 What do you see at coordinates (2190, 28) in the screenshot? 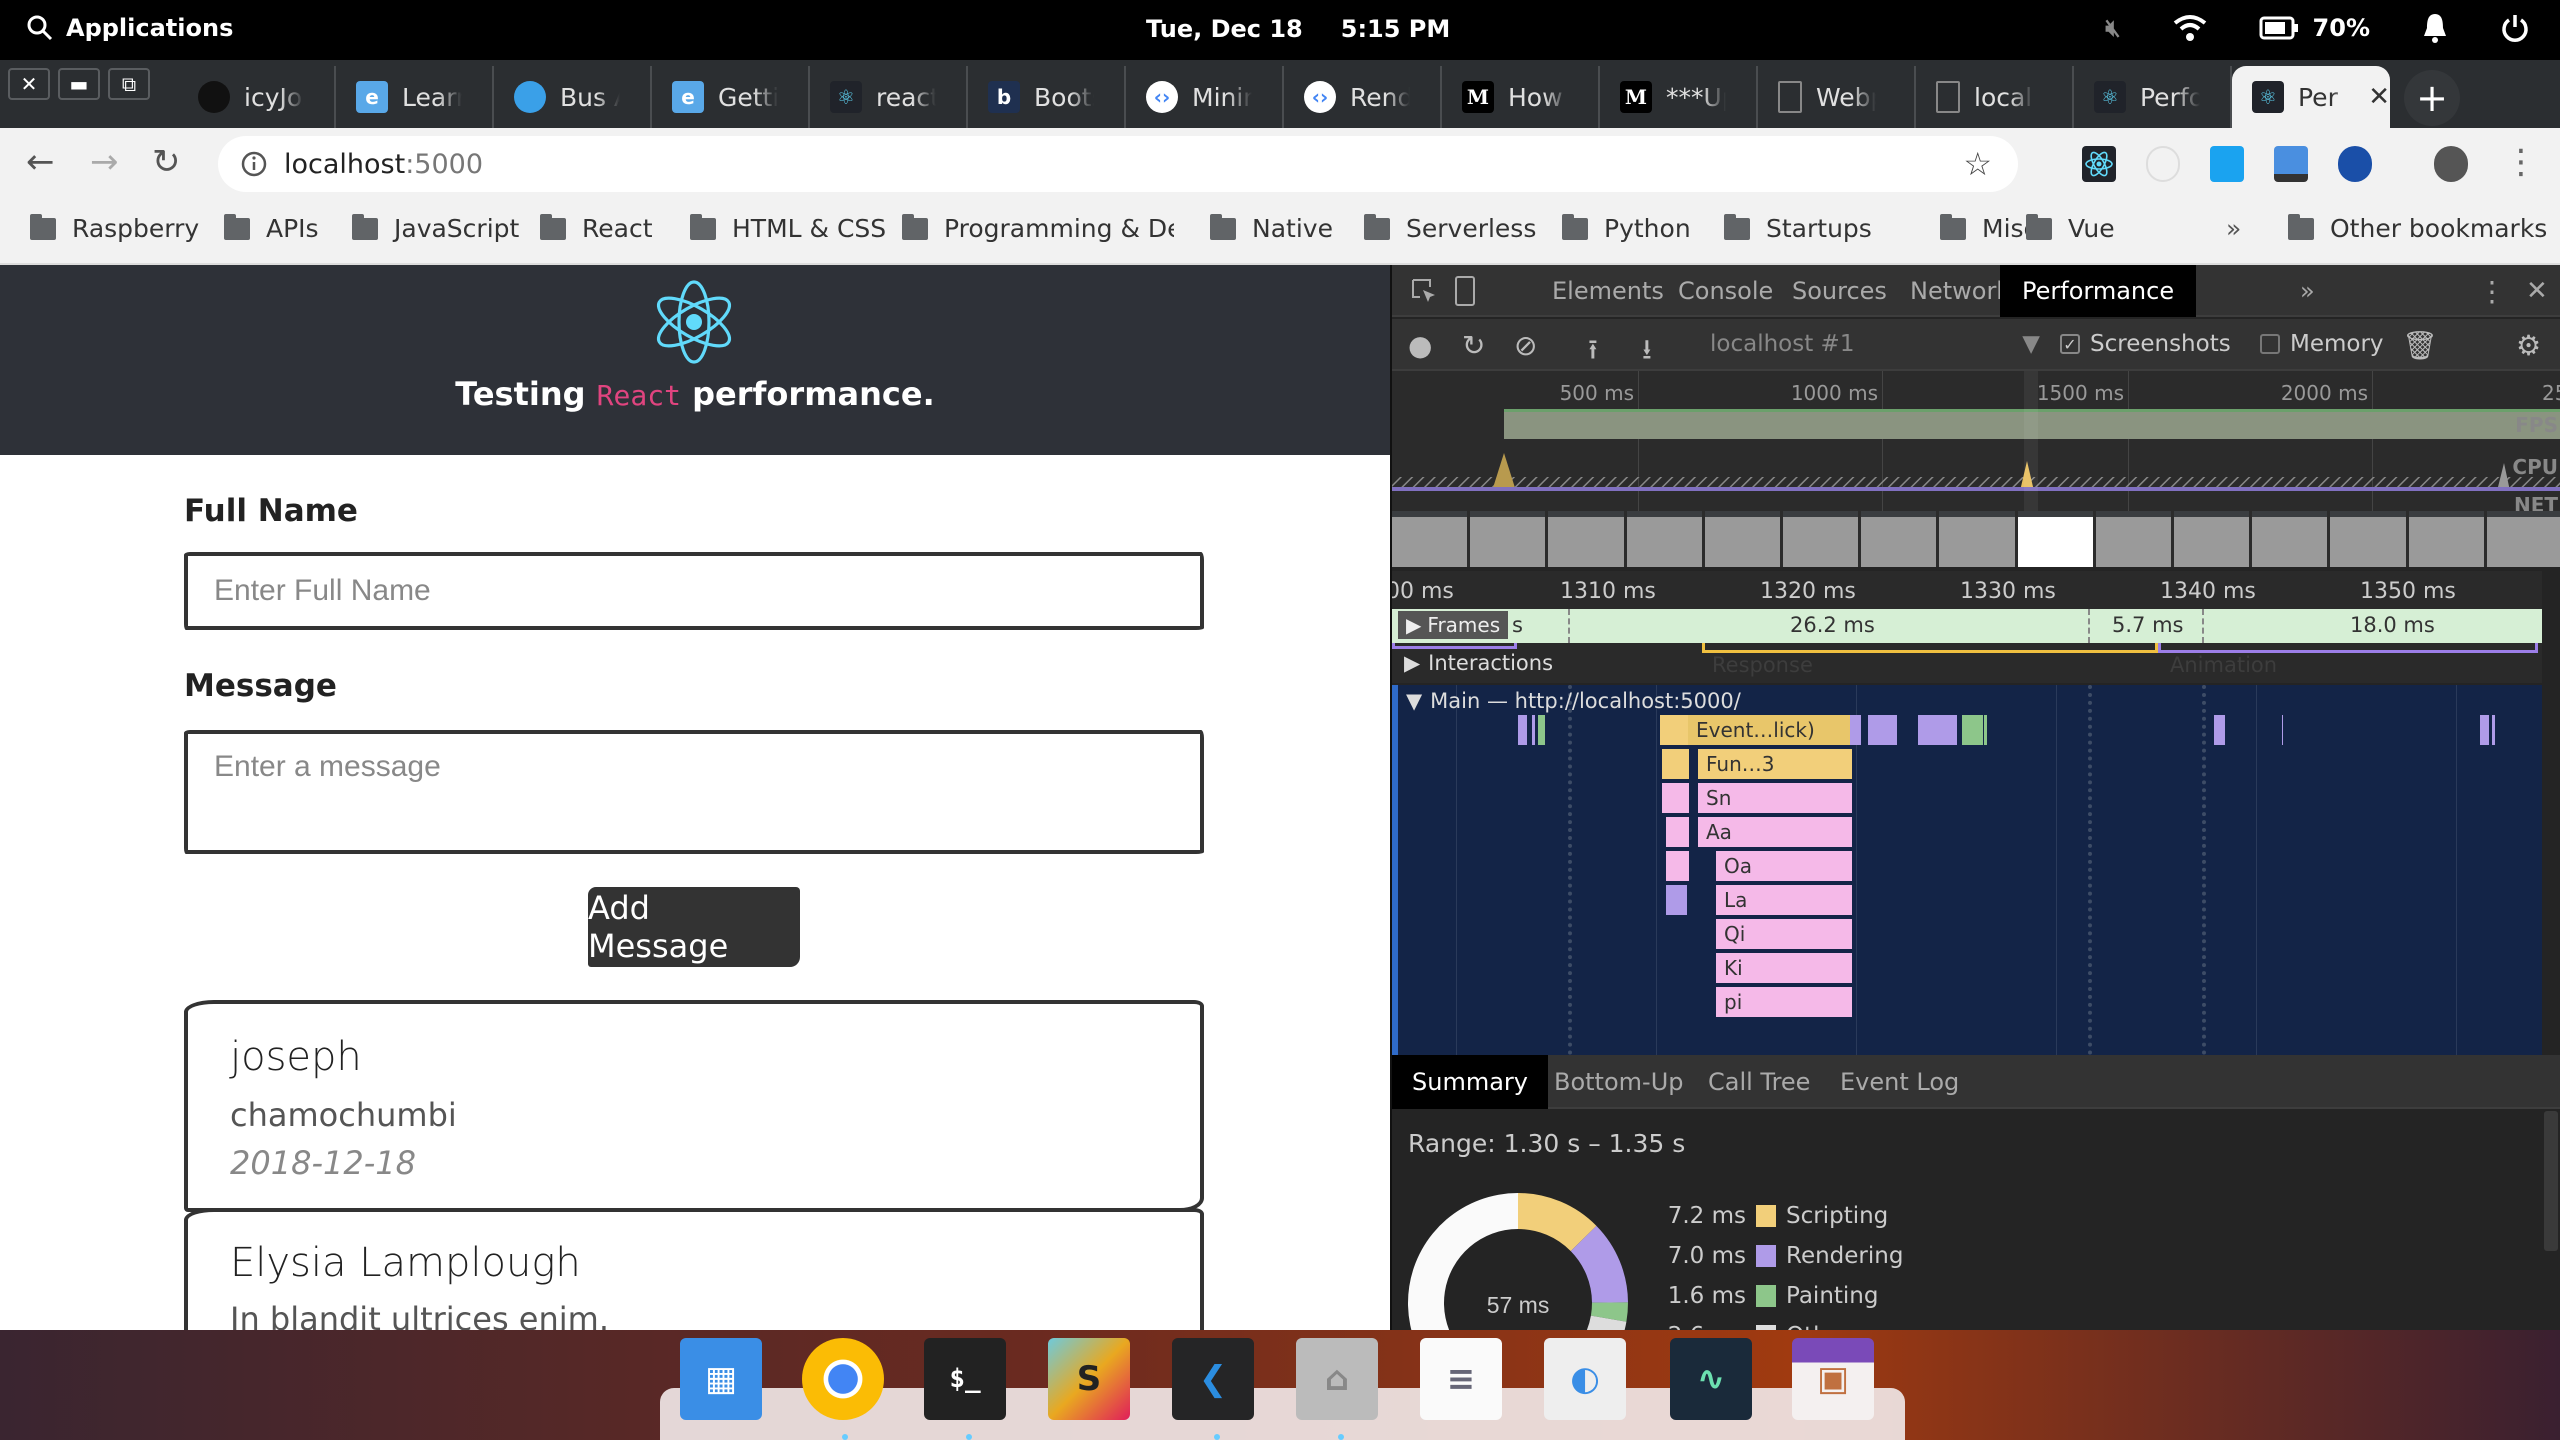
I see `wifi-icon` at bounding box center [2190, 28].